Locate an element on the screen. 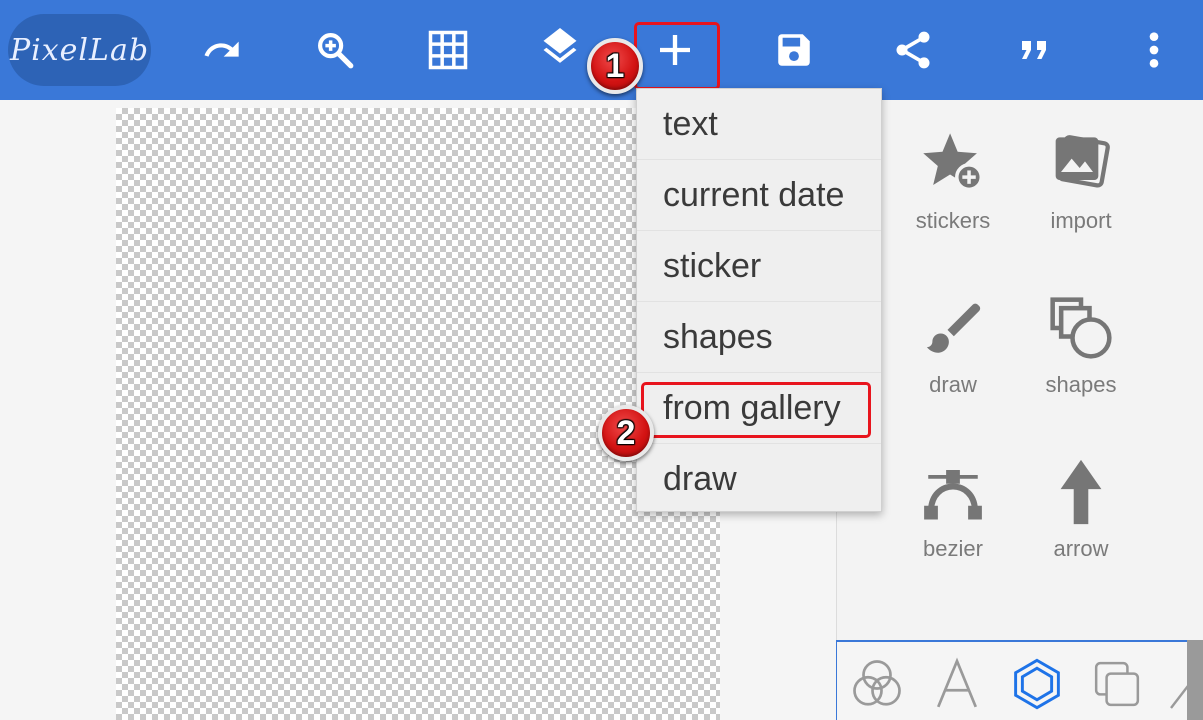 The height and width of the screenshot is (720, 1203). tool-stickers: stickers is located at coordinates (953, 179).